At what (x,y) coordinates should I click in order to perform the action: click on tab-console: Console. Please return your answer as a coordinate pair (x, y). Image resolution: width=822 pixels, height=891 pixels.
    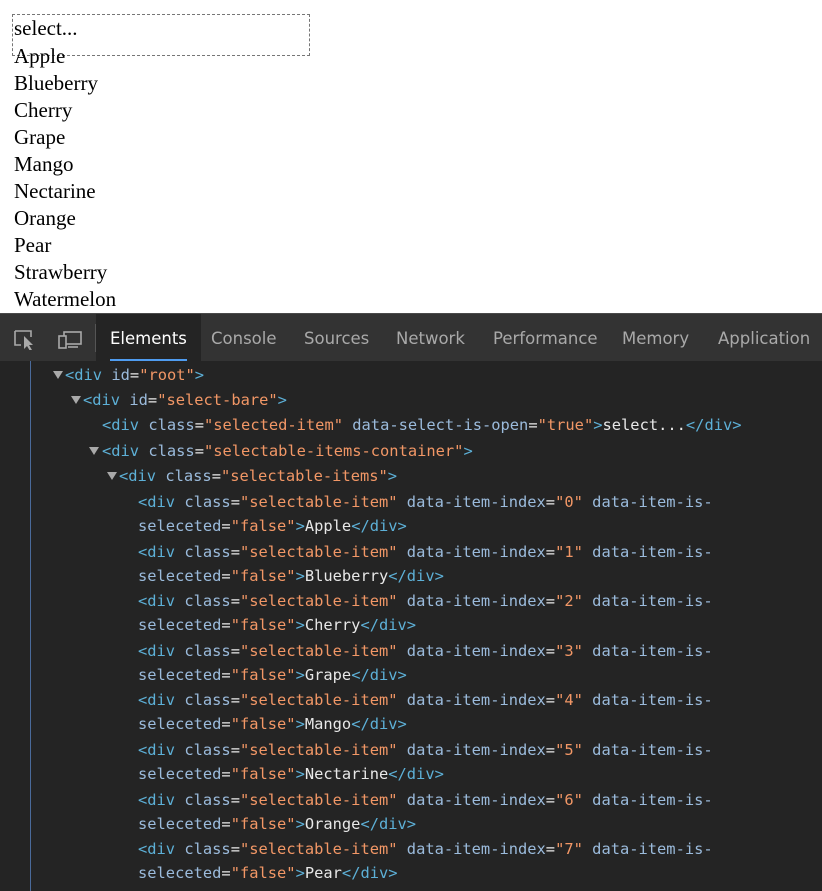
    Looking at the image, I should click on (244, 337).